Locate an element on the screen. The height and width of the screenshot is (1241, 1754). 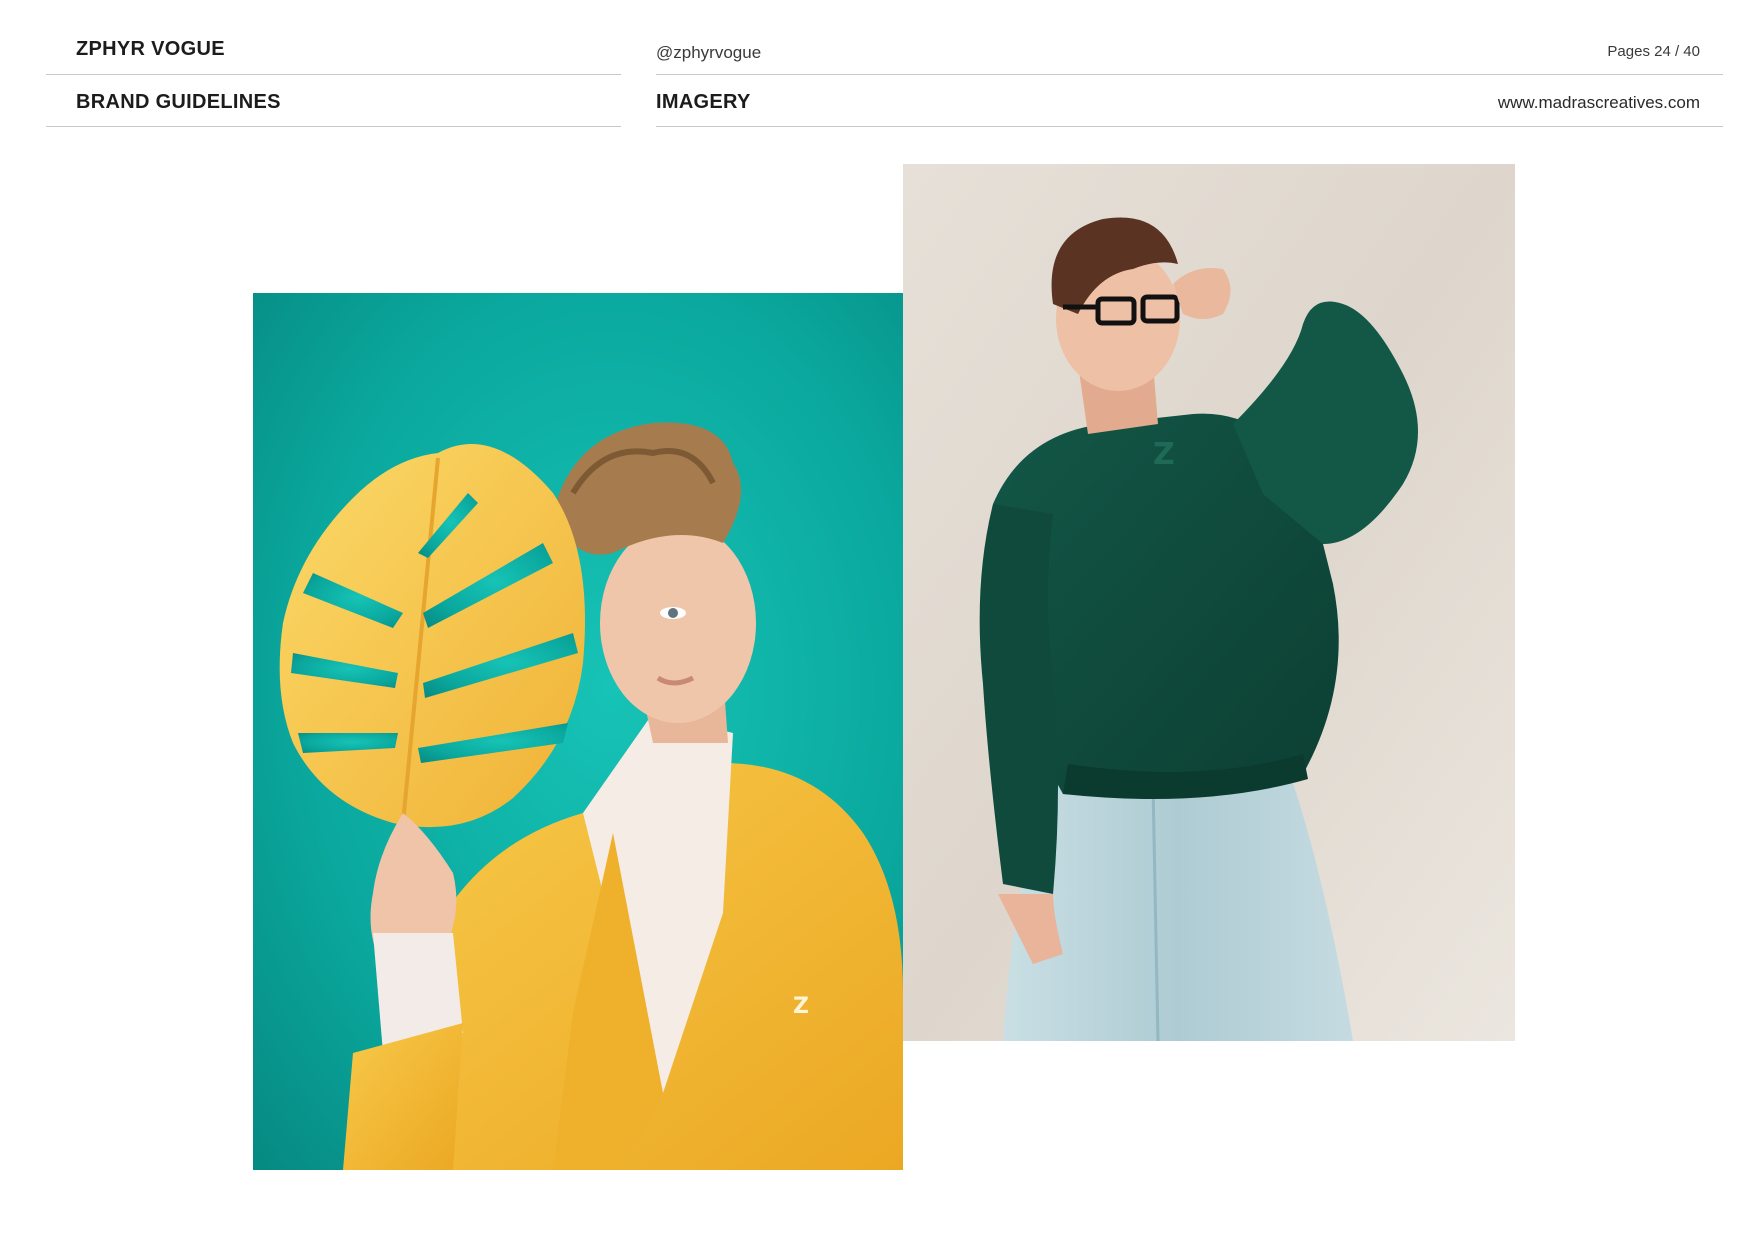
brand-name: ZPHYR VOGUE is located at coordinates (150, 49).